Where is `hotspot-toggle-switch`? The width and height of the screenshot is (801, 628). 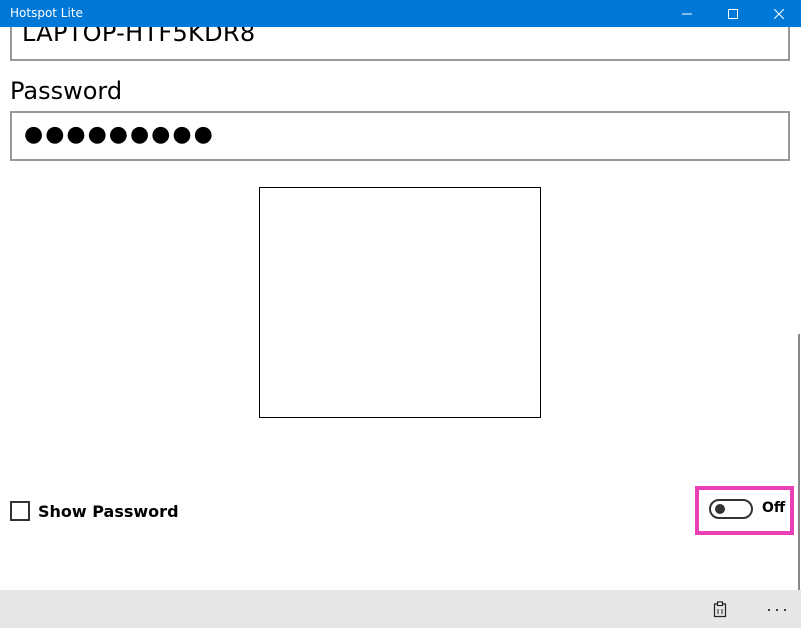 hotspot-toggle-switch is located at coordinates (731, 509).